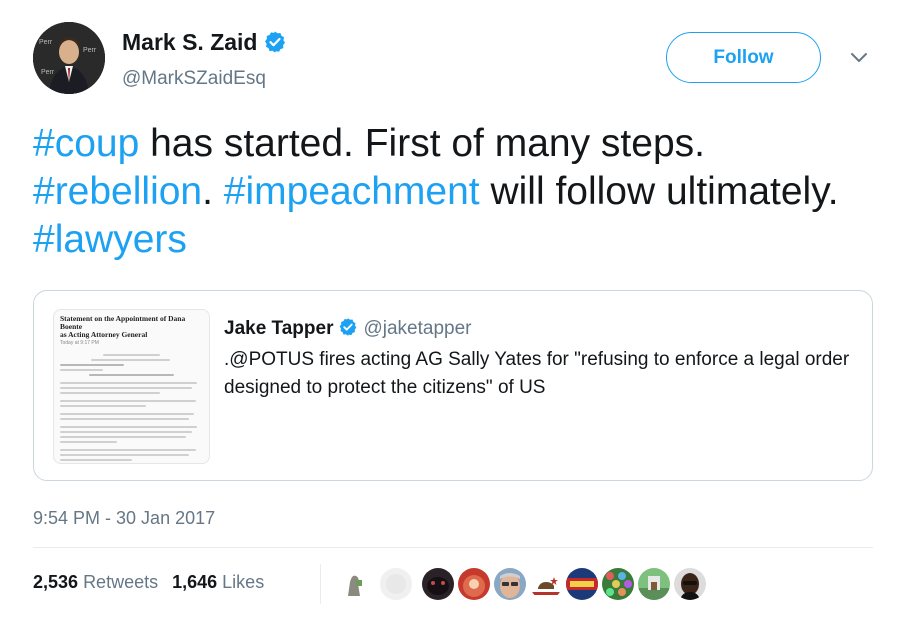 This screenshot has width=902, height=617. Describe the element at coordinates (86, 143) in the screenshot. I see `hashtag-link: #coup` at that location.